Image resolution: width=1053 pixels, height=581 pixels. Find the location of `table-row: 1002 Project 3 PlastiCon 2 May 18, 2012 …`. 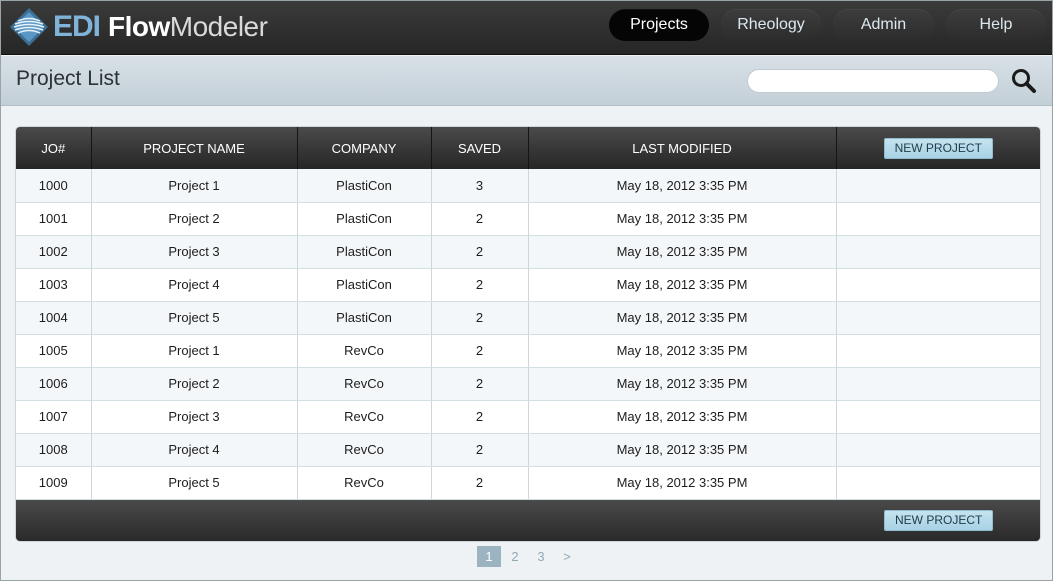

table-row: 1002 Project 3 PlastiCon 2 May 18, 2012 … is located at coordinates (528, 252).